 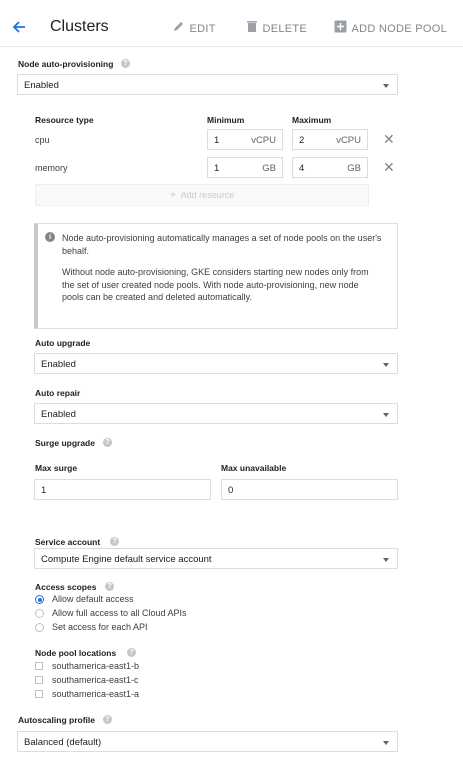 I want to click on cpu-min-value: 1, so click(x=217, y=140).